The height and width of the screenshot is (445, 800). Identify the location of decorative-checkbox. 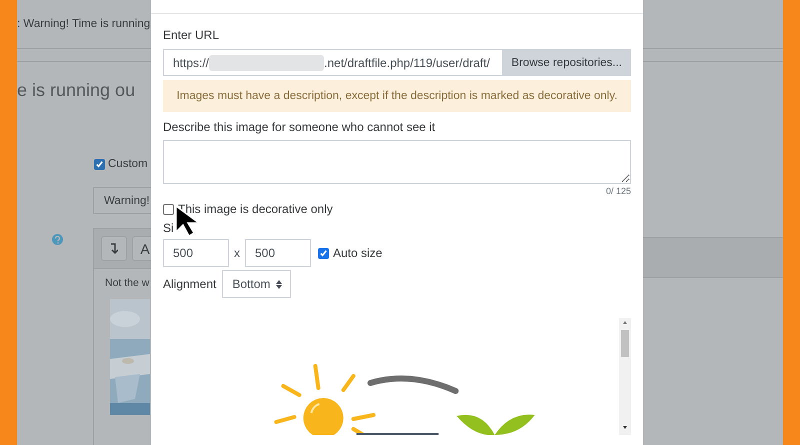
(168, 209).